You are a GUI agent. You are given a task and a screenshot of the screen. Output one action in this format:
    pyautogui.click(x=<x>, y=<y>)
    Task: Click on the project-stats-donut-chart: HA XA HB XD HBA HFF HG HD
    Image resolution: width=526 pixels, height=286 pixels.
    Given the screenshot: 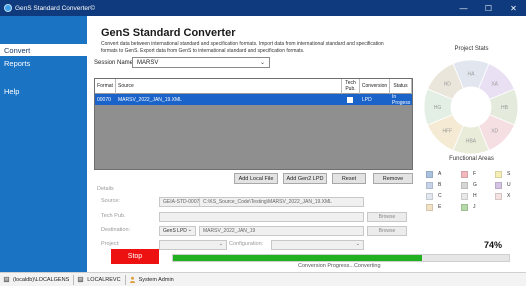 What is the action you would take?
    pyautogui.click(x=471, y=107)
    